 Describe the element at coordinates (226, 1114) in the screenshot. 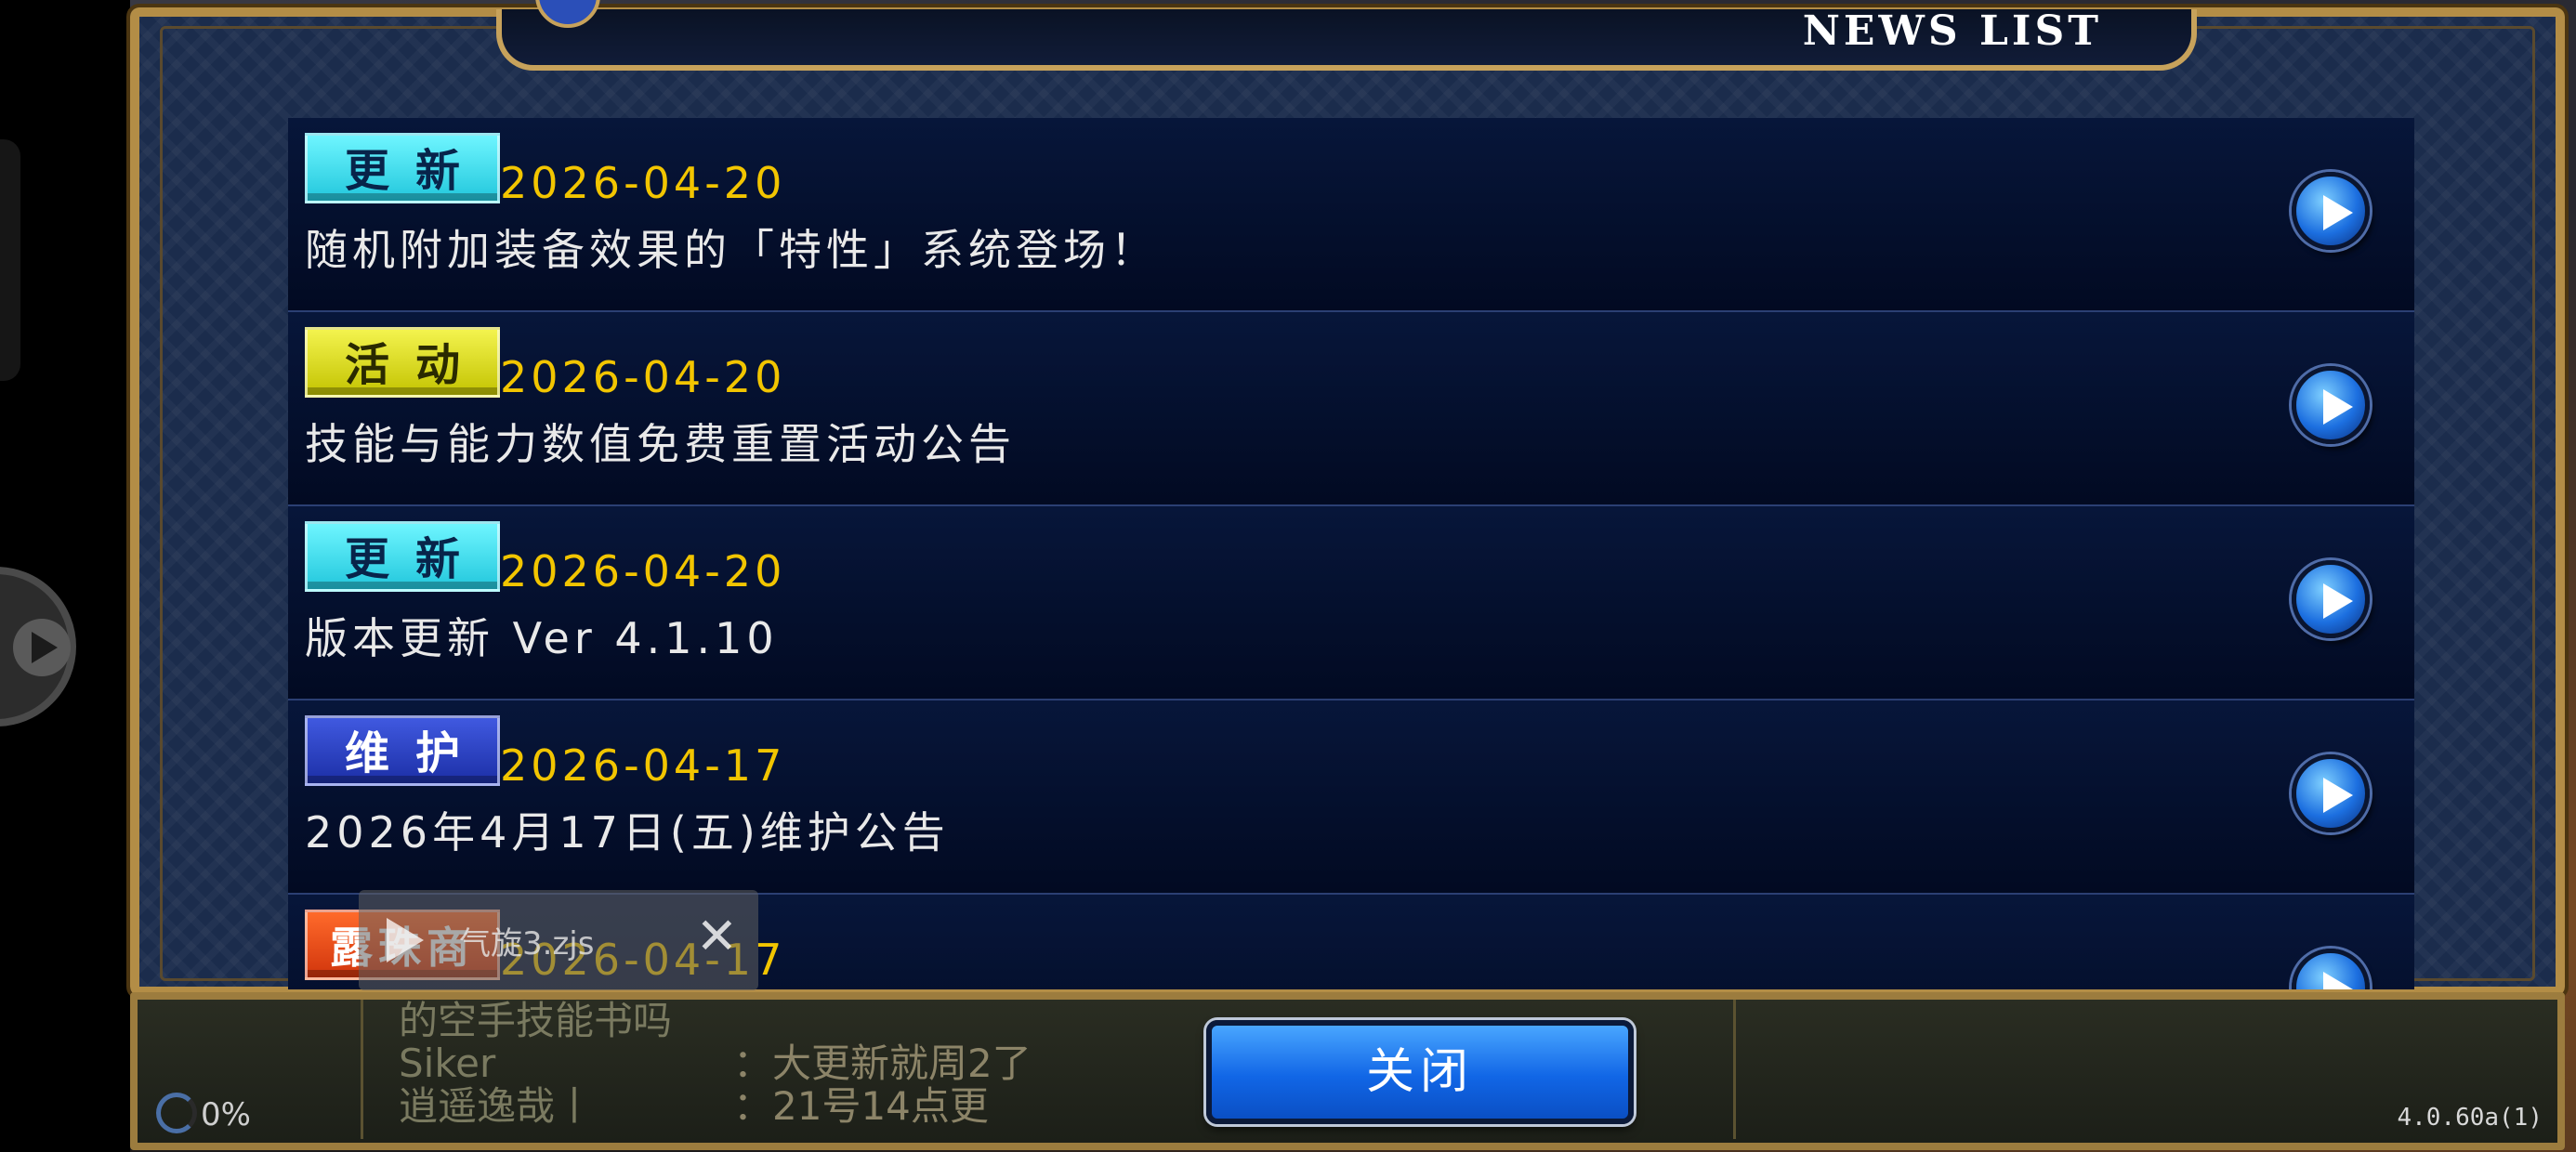

I see `progress-text: 0%` at that location.